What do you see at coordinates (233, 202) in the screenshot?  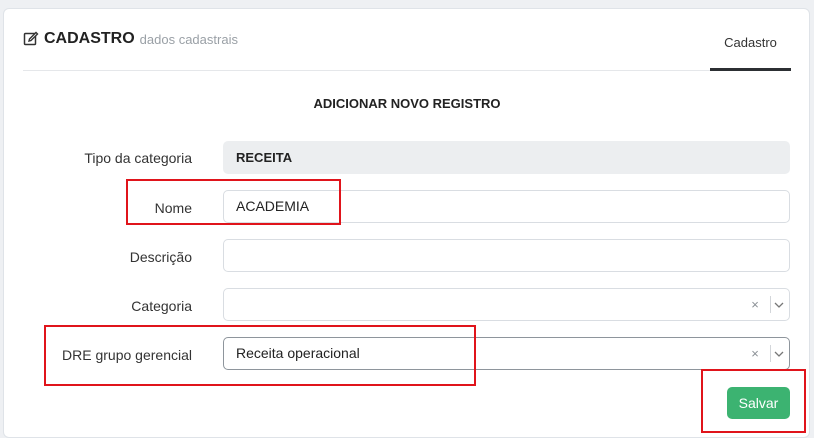 I see `highlight-nome` at bounding box center [233, 202].